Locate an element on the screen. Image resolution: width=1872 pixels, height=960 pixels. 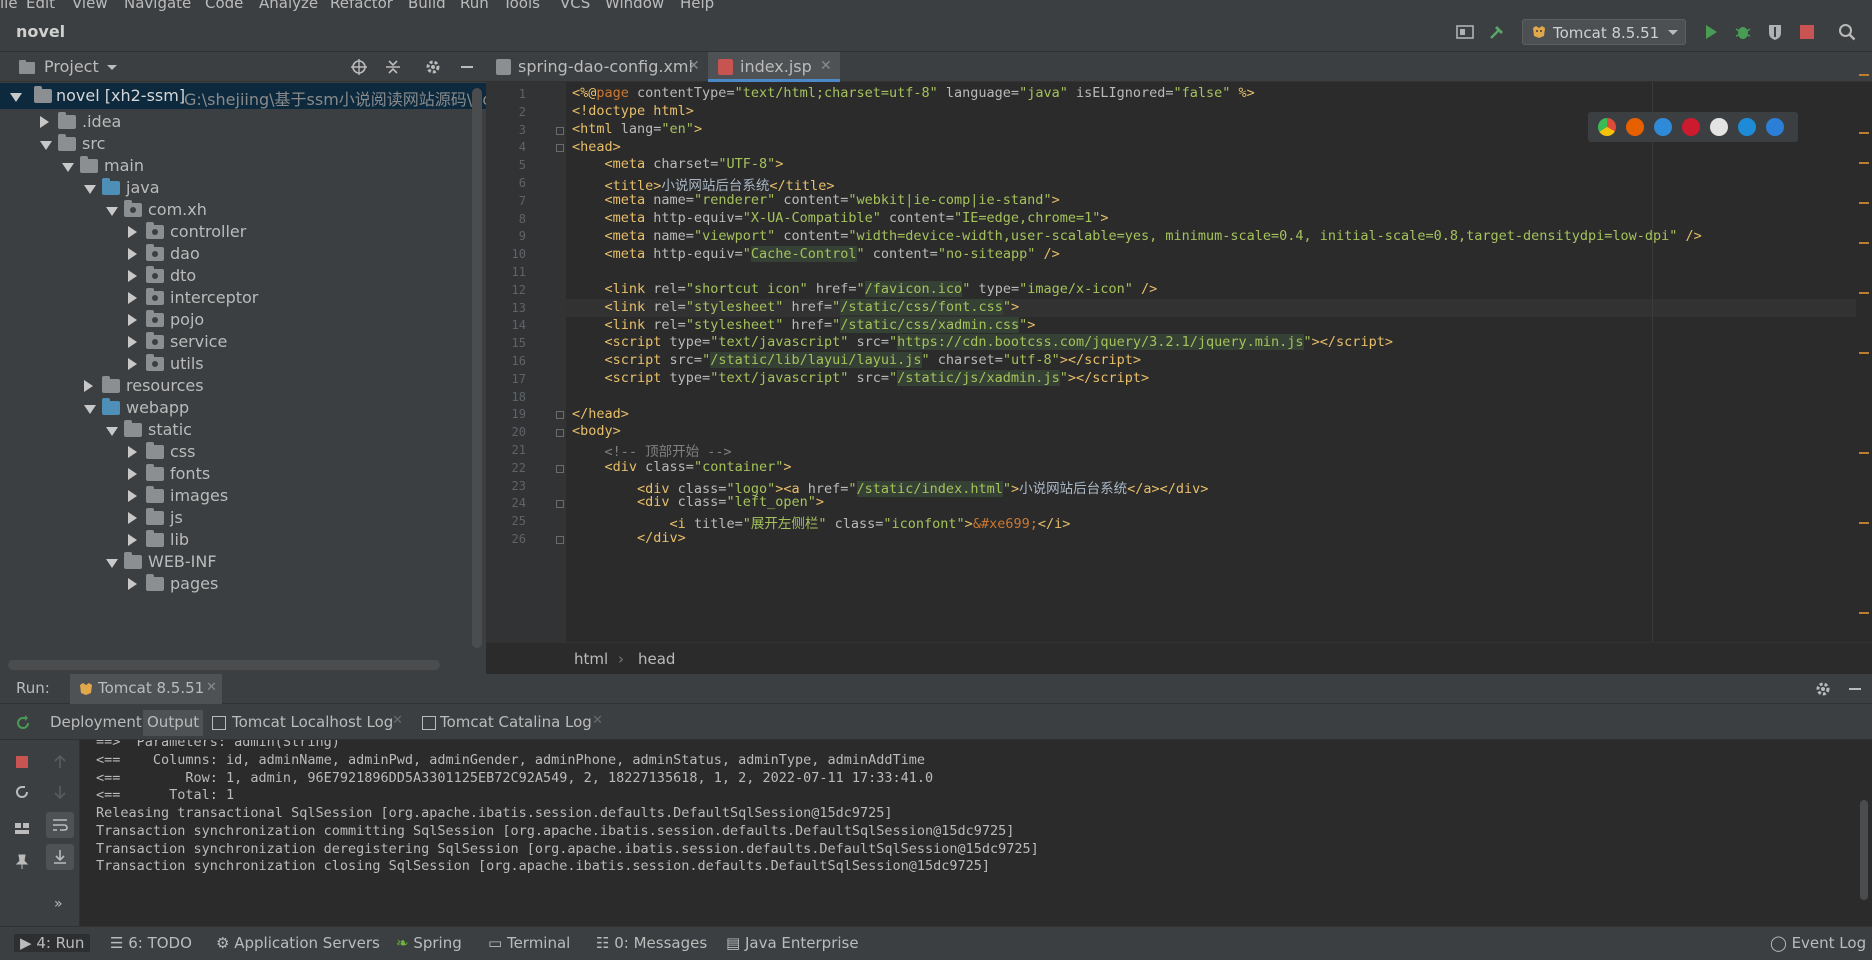
more-icon: » is located at coordinates (58, 904).